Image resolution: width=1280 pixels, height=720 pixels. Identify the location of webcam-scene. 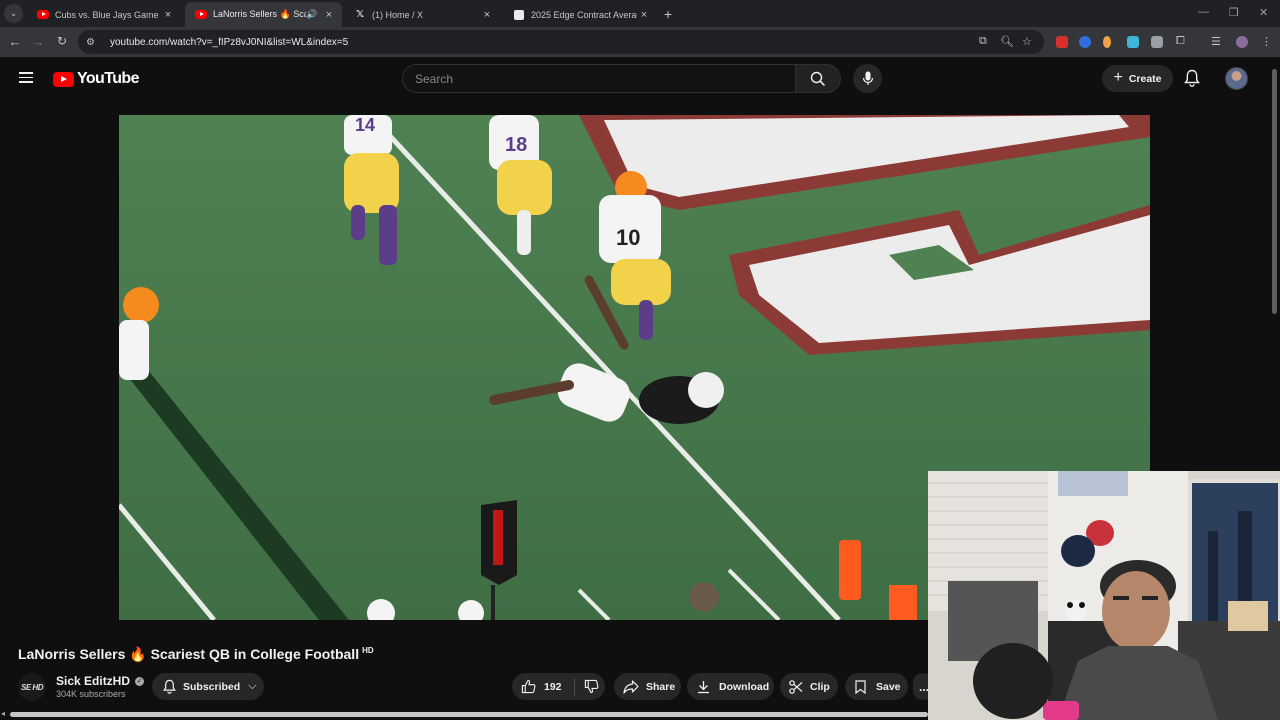
(1104, 595).